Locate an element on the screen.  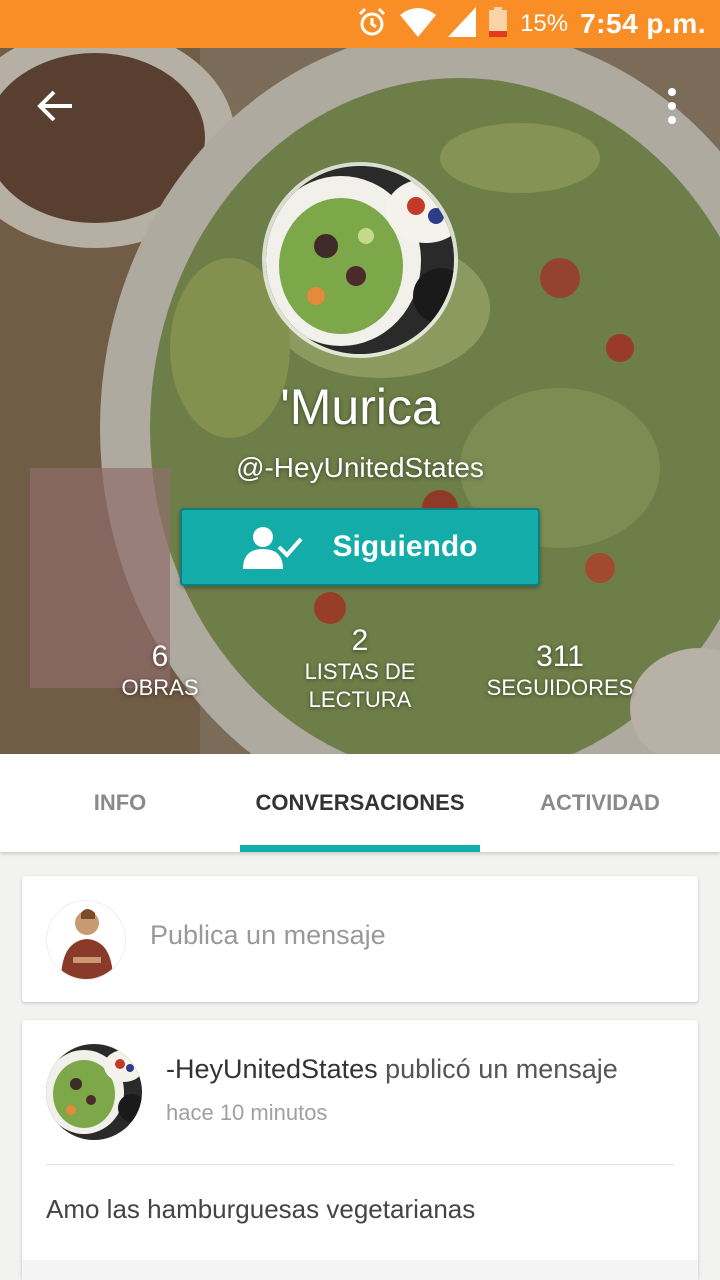
arrow-back-icon is located at coordinates (54, 106).